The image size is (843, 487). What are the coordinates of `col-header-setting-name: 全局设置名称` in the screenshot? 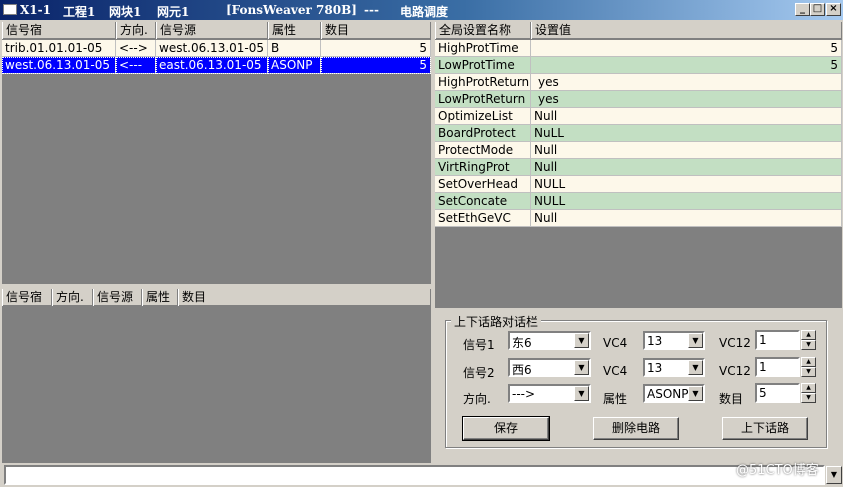 It's located at (483, 30).